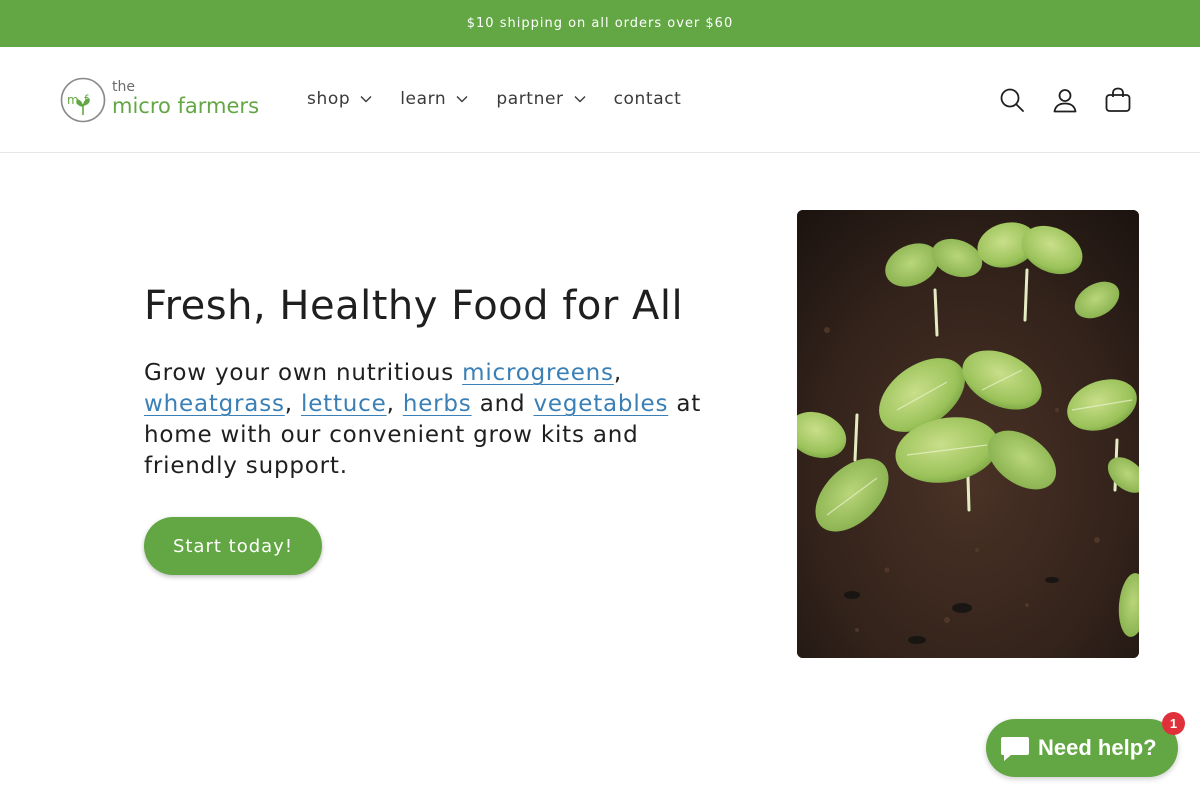  I want to click on nav-item-shop: shop, so click(339, 99).